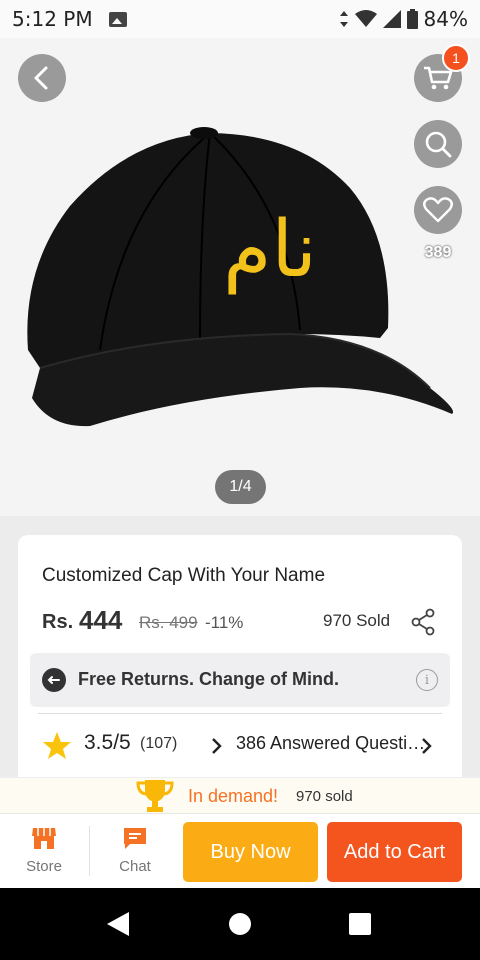 This screenshot has height=960, width=480. Describe the element at coordinates (135, 838) in the screenshot. I see `chat-icon` at that location.